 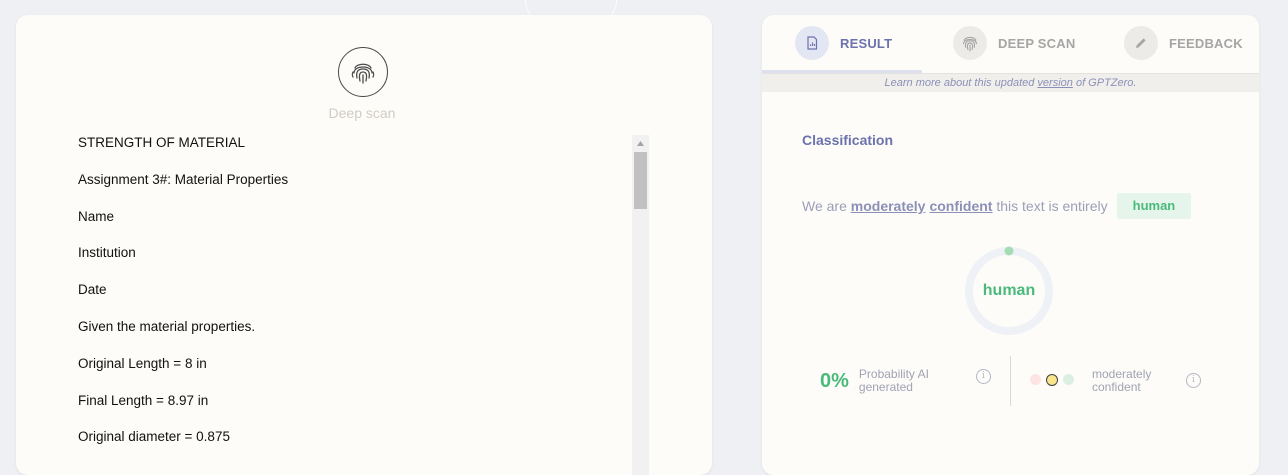 I want to click on tab-result-label: RESULT, so click(x=866, y=43).